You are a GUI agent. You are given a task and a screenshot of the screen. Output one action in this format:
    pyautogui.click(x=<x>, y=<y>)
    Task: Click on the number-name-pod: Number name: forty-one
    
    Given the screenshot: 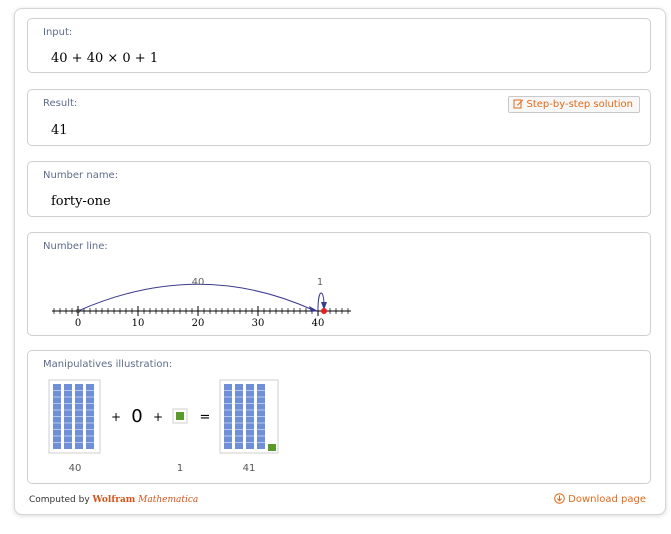 What is the action you would take?
    pyautogui.click(x=339, y=189)
    